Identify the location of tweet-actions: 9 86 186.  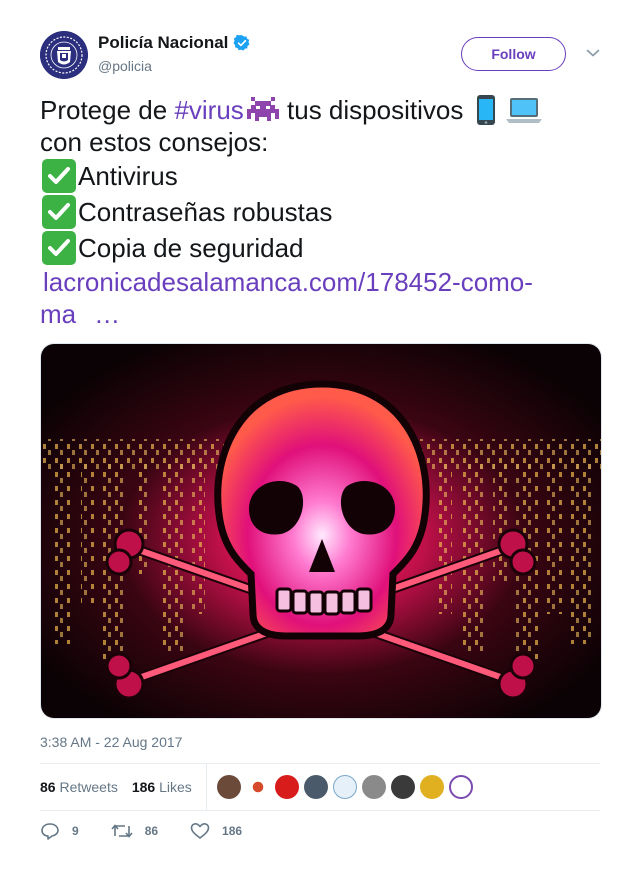
(157, 831).